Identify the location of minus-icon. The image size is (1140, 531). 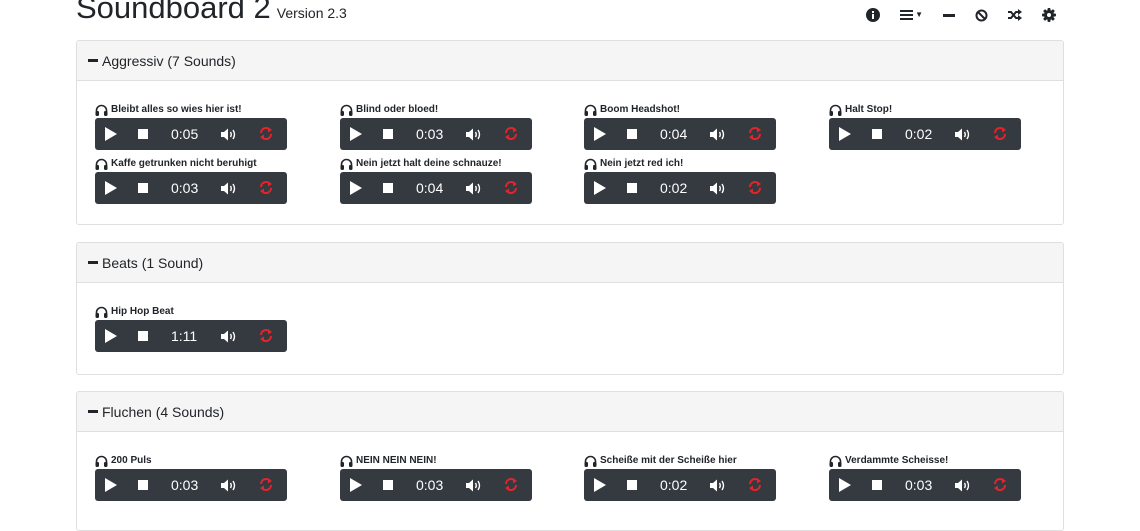
(93, 411).